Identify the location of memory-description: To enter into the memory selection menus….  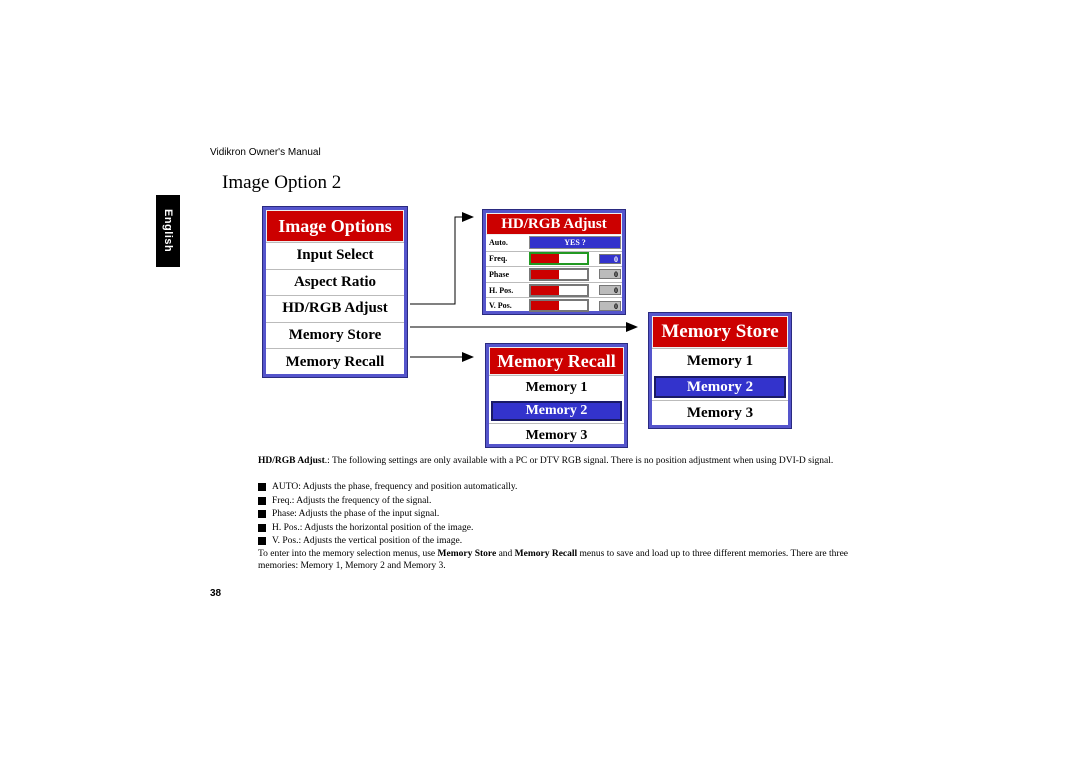
(563, 560).